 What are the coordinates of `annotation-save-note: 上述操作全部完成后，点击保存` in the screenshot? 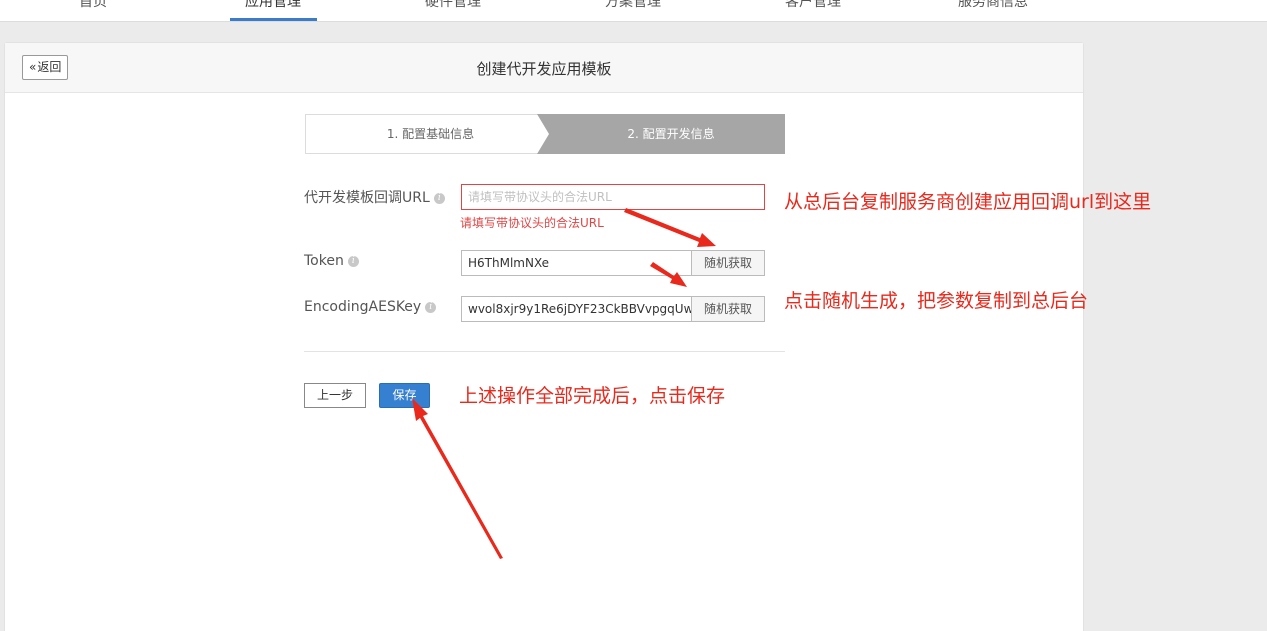 It's located at (592, 396).